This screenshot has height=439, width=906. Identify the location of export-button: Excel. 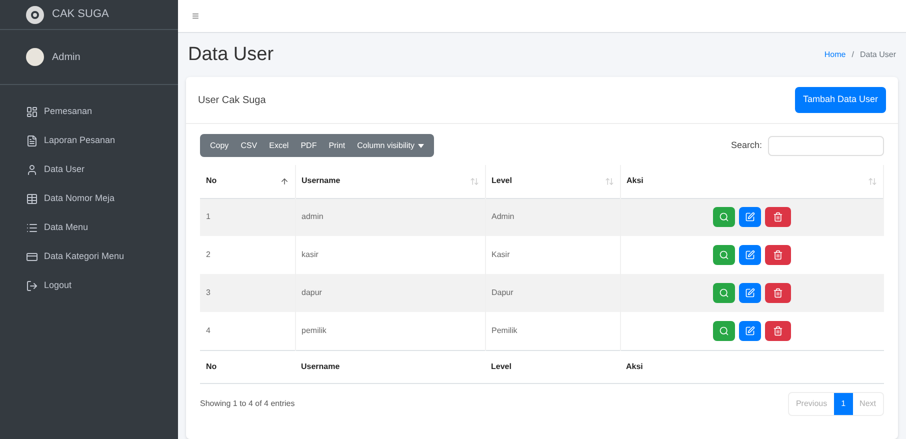
(279, 145).